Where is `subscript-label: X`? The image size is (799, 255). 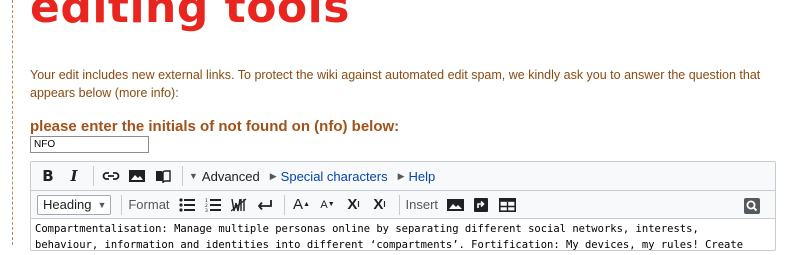 subscript-label: X is located at coordinates (378, 204).